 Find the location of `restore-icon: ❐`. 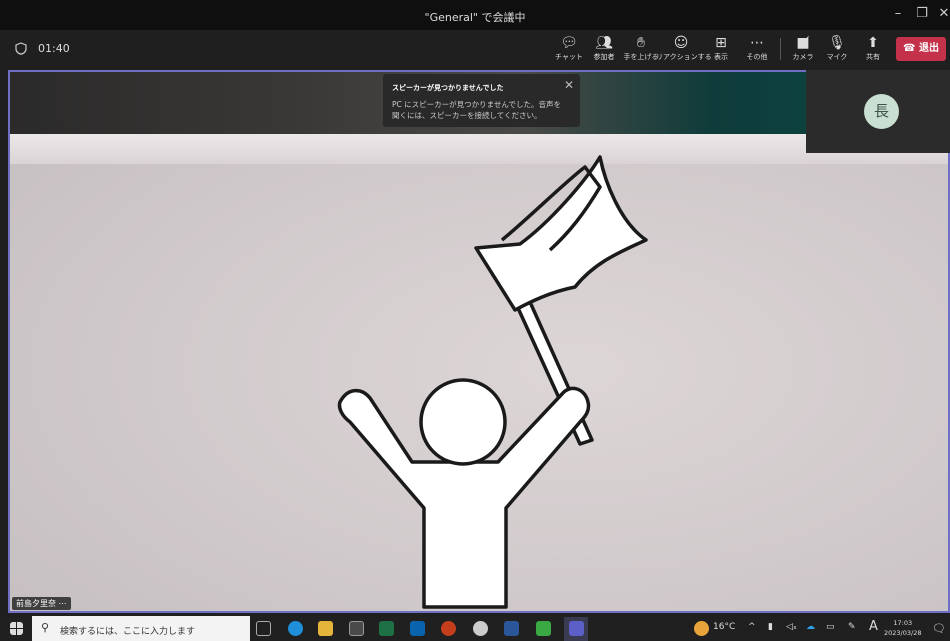

restore-icon: ❐ is located at coordinates (922, 13).